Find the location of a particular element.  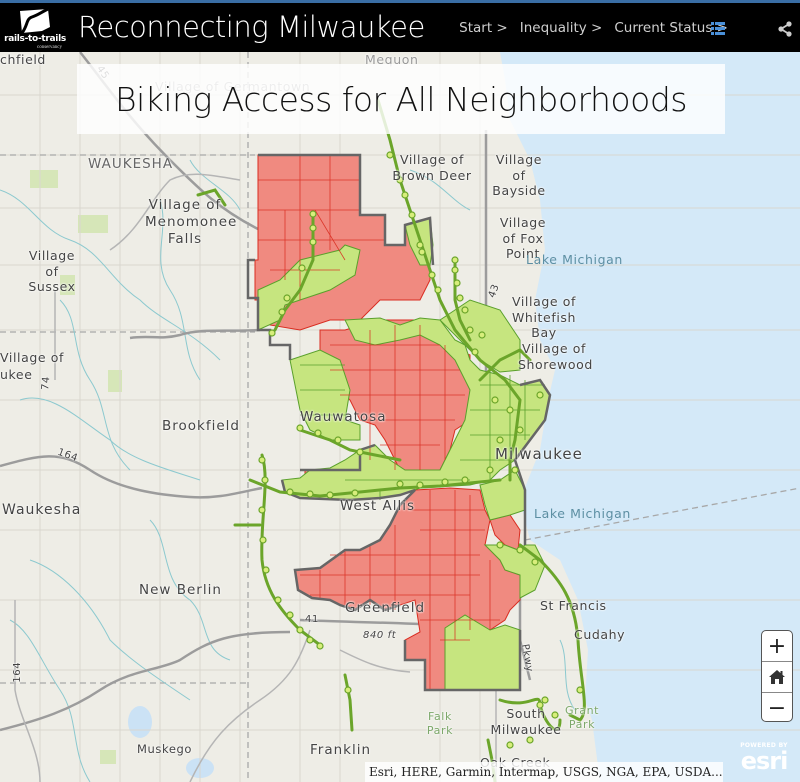

nav-inequality: Inequality > is located at coordinates (561, 28).